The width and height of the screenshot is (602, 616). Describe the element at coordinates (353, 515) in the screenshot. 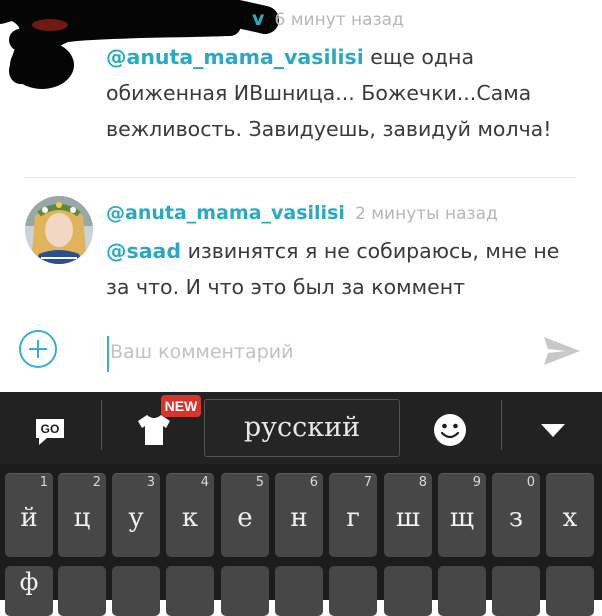

I see `key-7: 7г` at that location.